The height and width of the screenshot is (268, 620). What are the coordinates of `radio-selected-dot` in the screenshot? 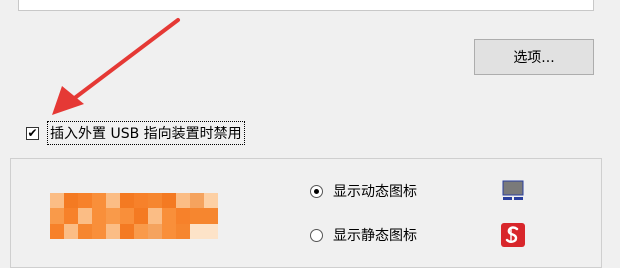 It's located at (316, 191).